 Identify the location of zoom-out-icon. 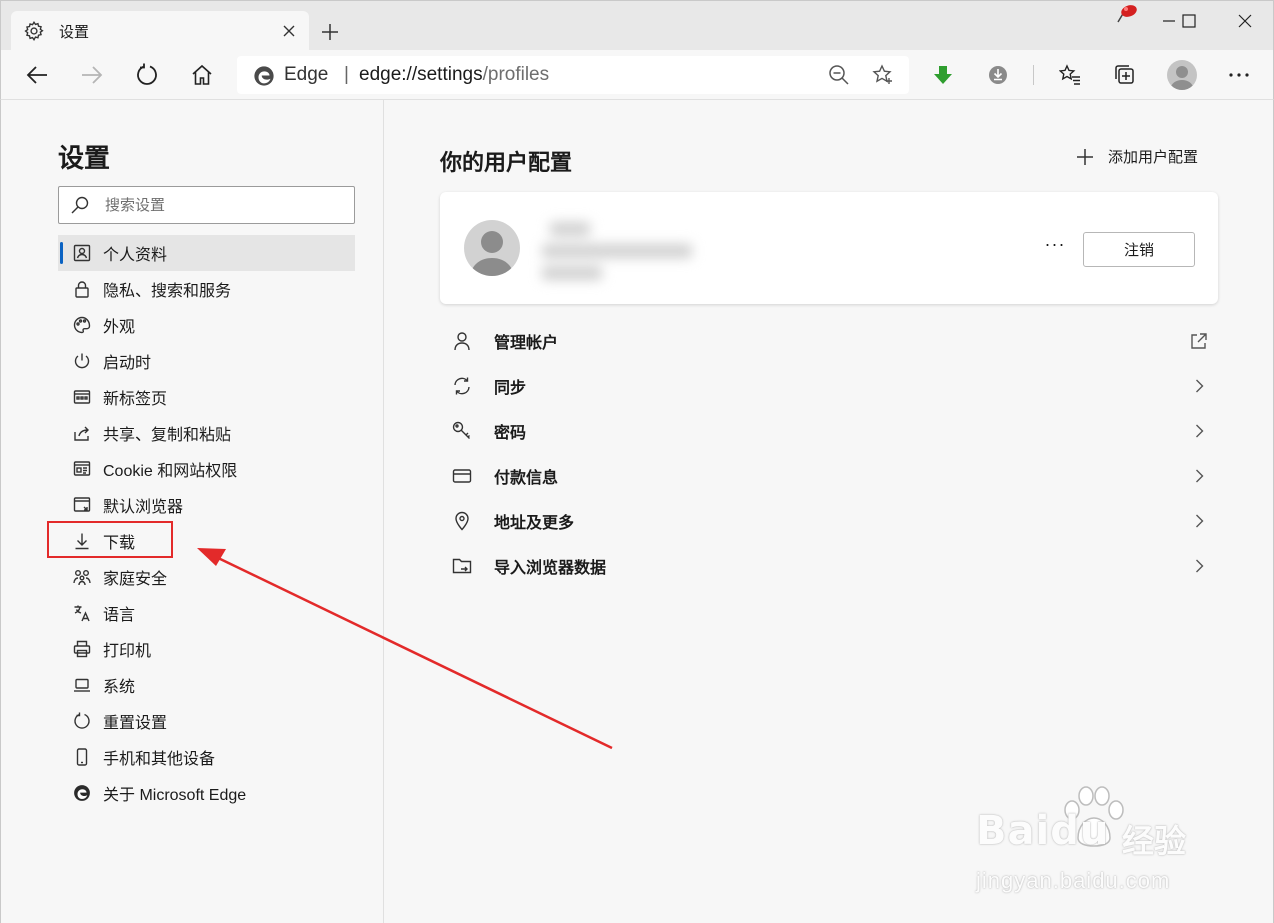
(839, 75).